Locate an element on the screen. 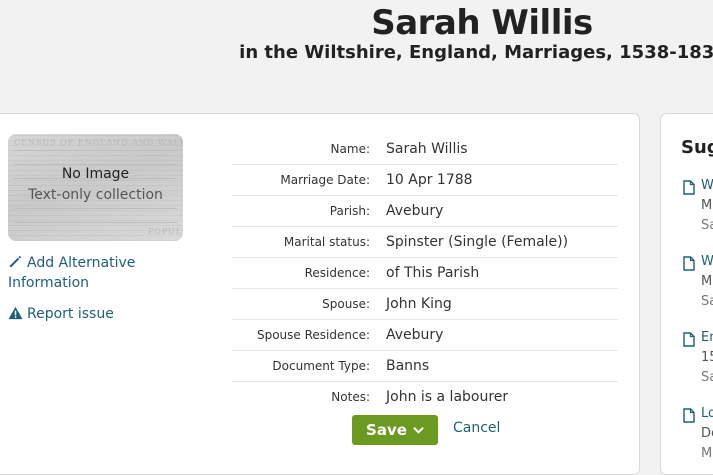 This screenshot has height=475, width=713. field-row: Name: Sarah Willis is located at coordinates (425, 149).